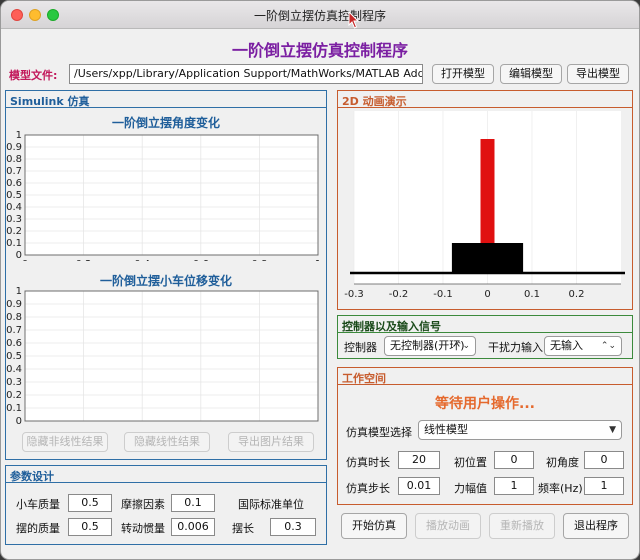  I want to click on controller-select: 无控制器(开环) ⌃⌄, so click(430, 346).